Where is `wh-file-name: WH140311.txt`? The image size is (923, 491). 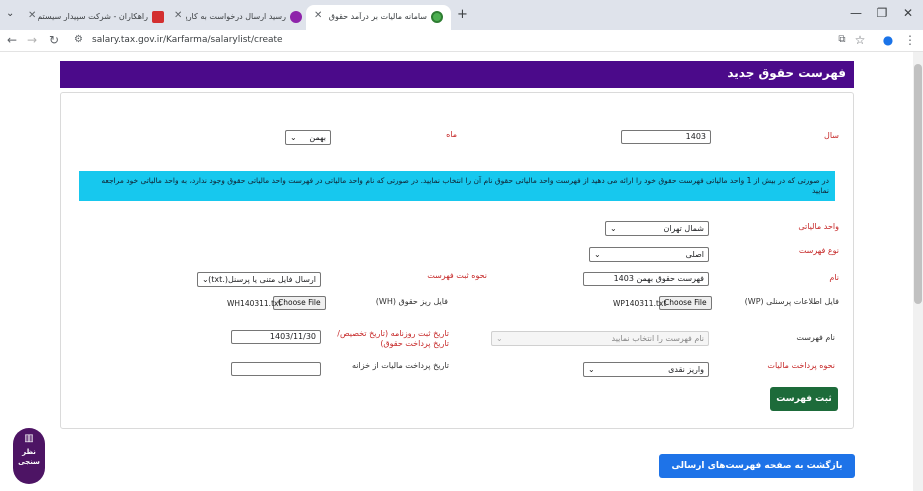
wh-file-name: WH140311.txt is located at coordinates (254, 303).